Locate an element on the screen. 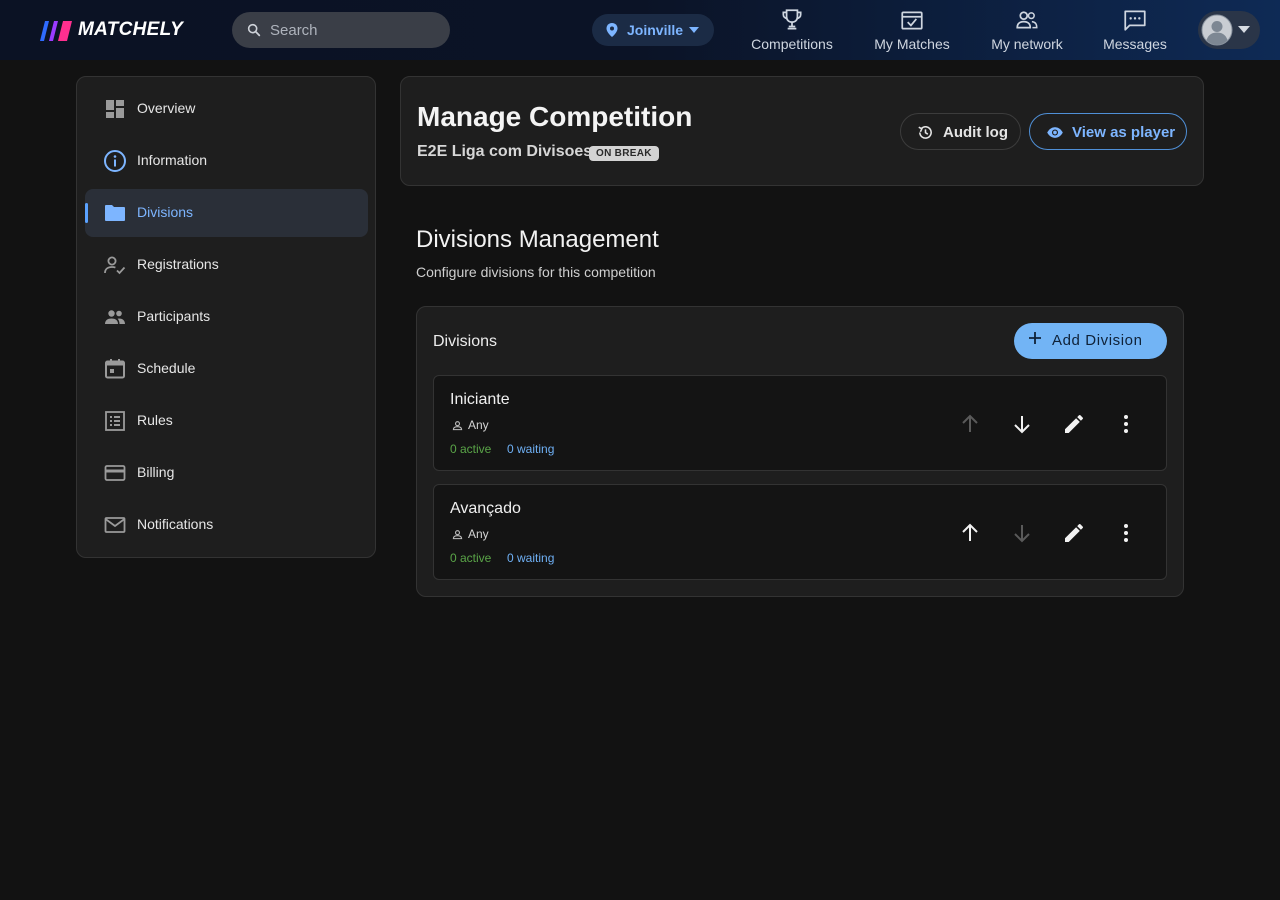 This screenshot has width=1280, height=900. audit-log-button: Audit log is located at coordinates (960, 131).